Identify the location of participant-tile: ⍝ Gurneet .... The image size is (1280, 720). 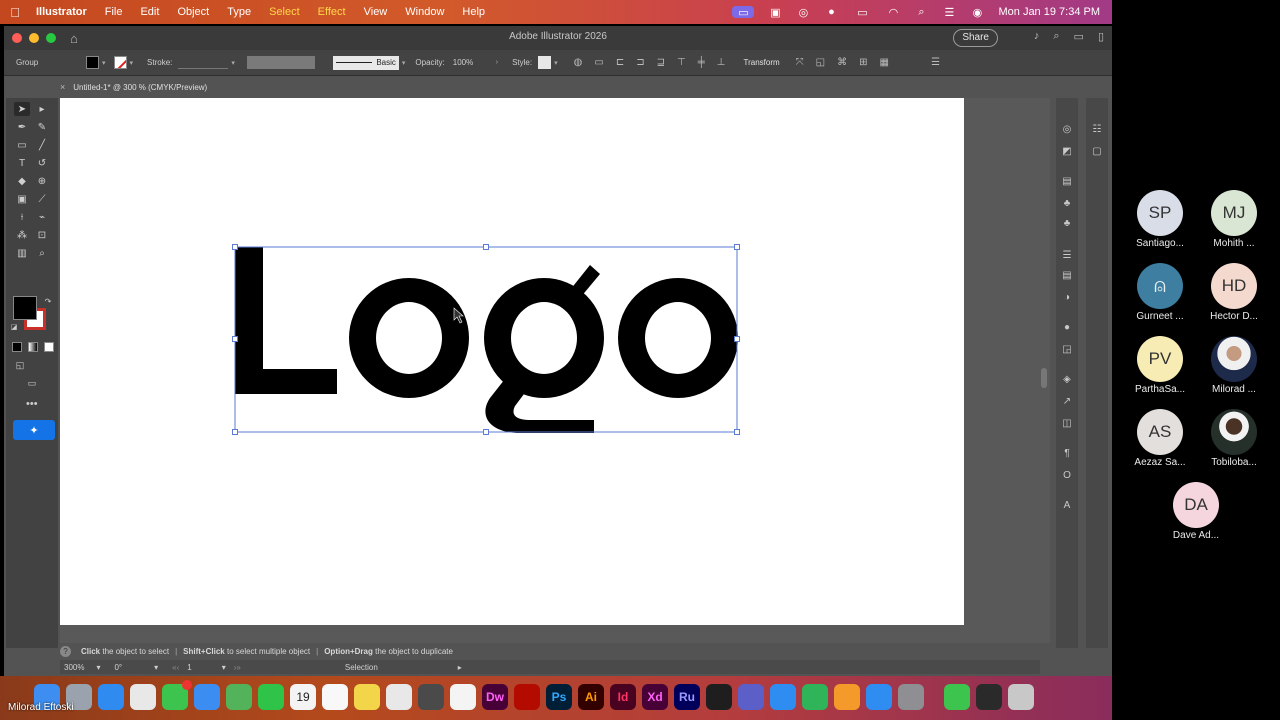
(1160, 292).